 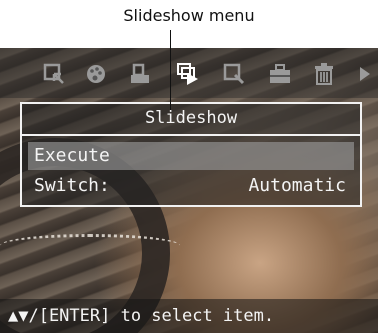 What do you see at coordinates (189, 316) in the screenshot?
I see `status-hint: ▲▼/[ENTER] to select item.` at bounding box center [189, 316].